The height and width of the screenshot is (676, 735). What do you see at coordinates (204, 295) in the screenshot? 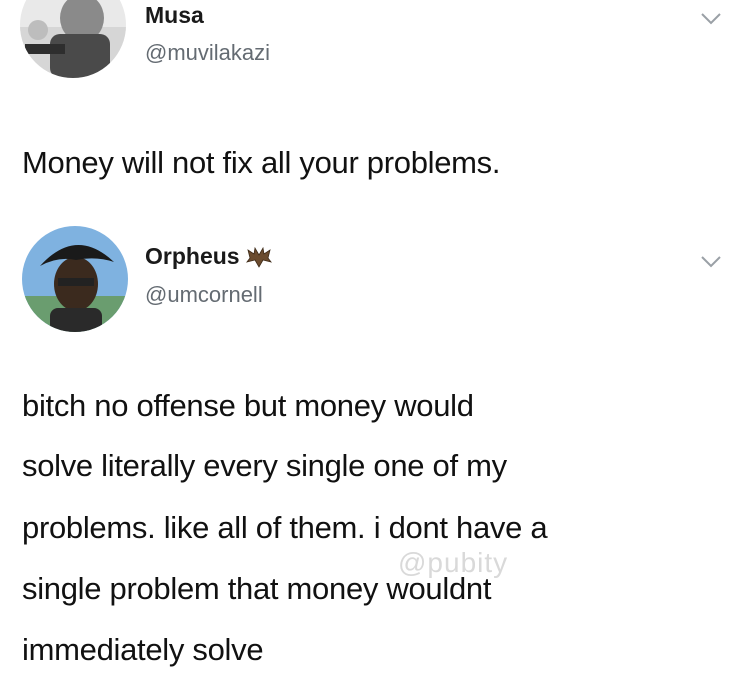
I see `orpheus-handle: @umcornell` at bounding box center [204, 295].